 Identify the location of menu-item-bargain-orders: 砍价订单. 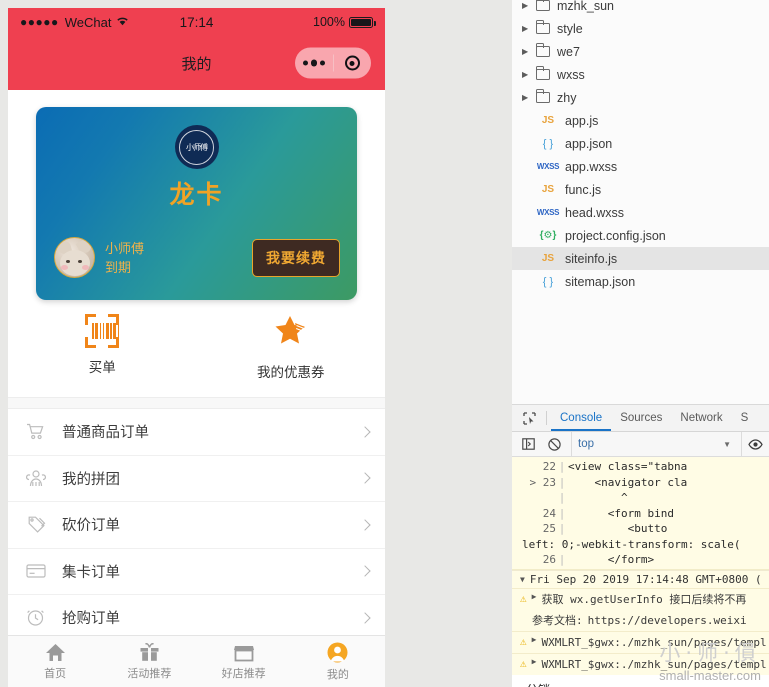
(196, 525).